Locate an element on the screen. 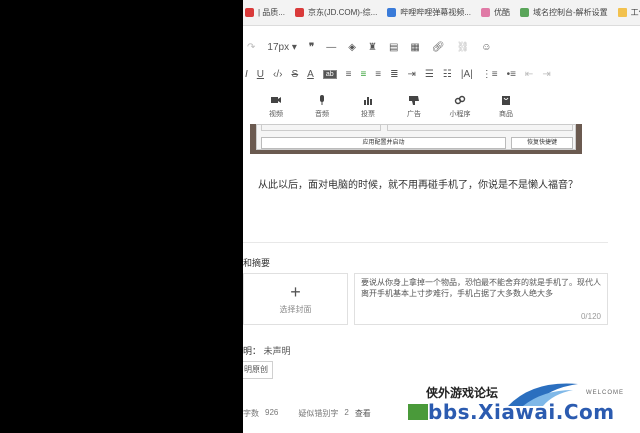 The height and width of the screenshot is (433, 640). bookmark-item: 域名控制台-解析设置 is located at coordinates (563, 12).